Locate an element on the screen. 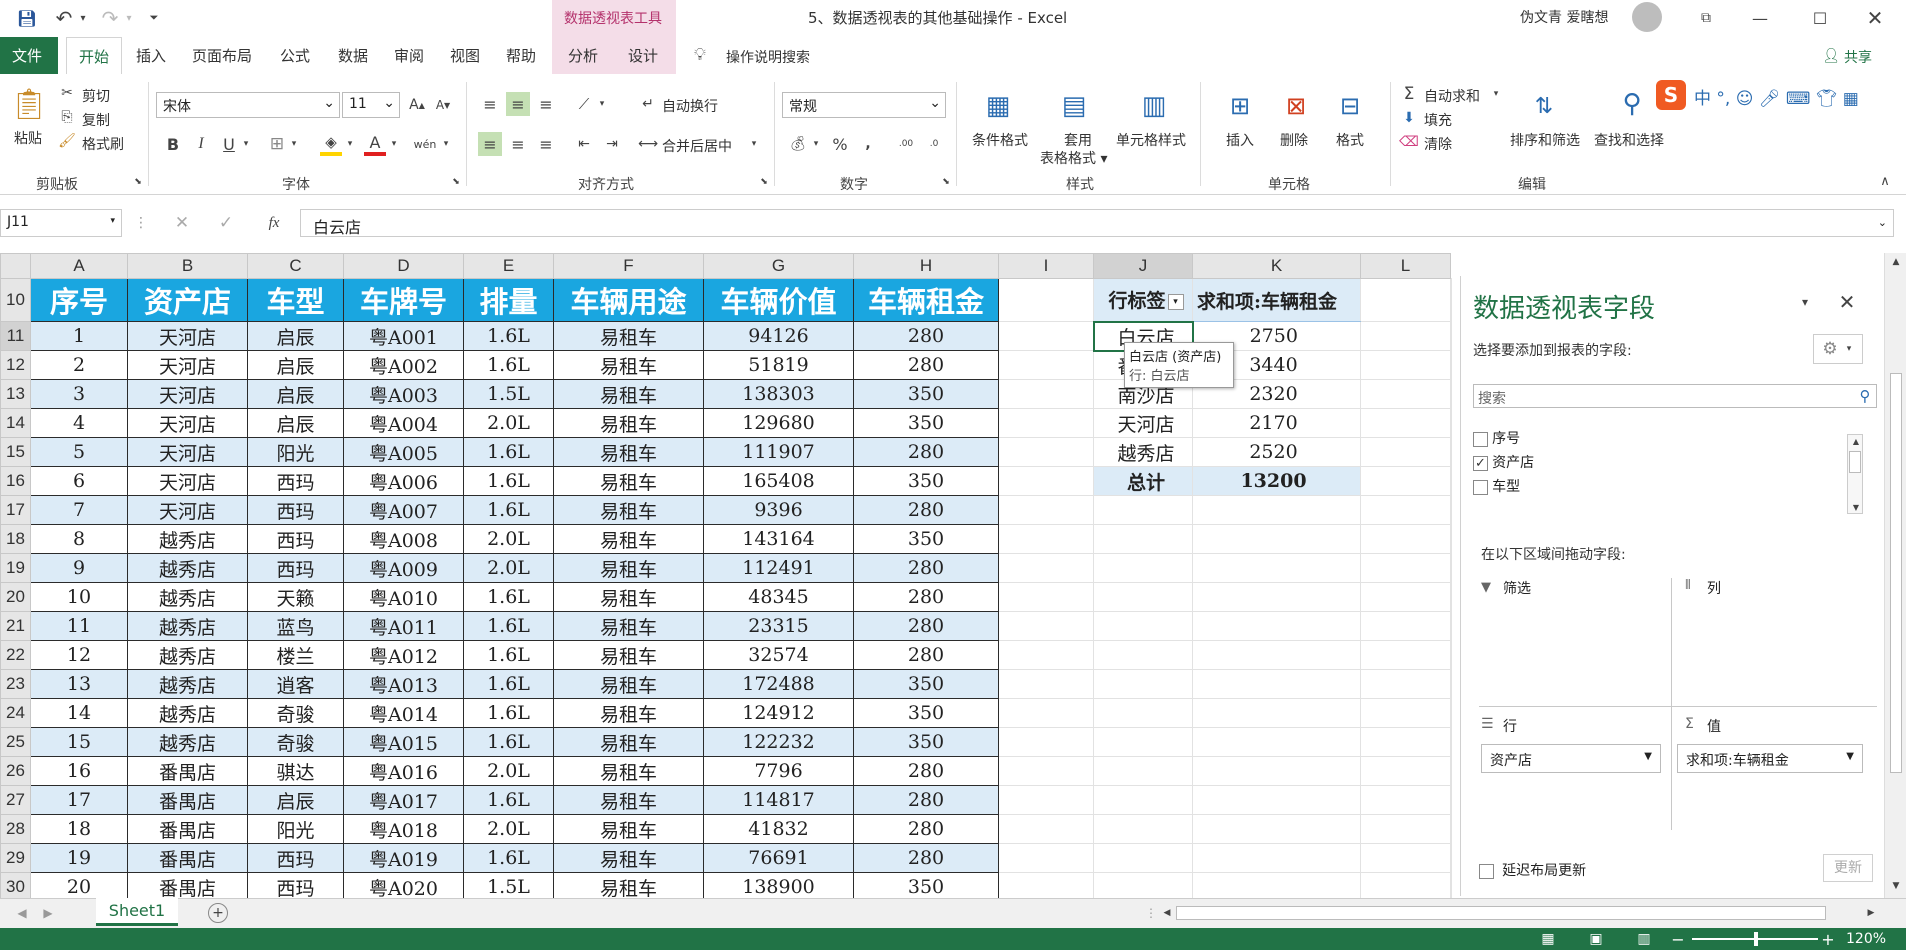  ime-logo-icon: S is located at coordinates (1671, 95).